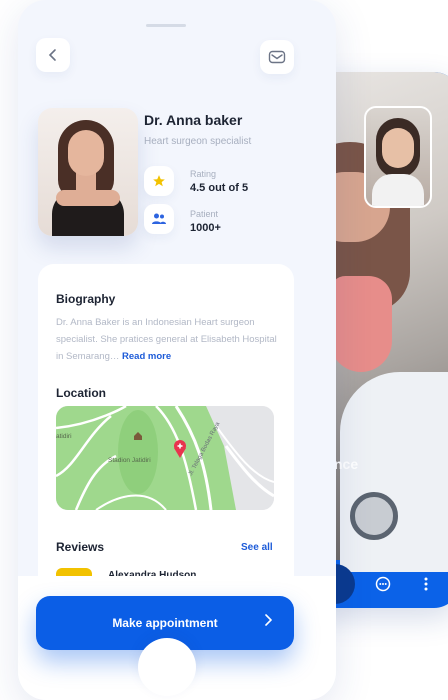 The image size is (448, 700). I want to click on chevron-left-icon, so click(52, 55).